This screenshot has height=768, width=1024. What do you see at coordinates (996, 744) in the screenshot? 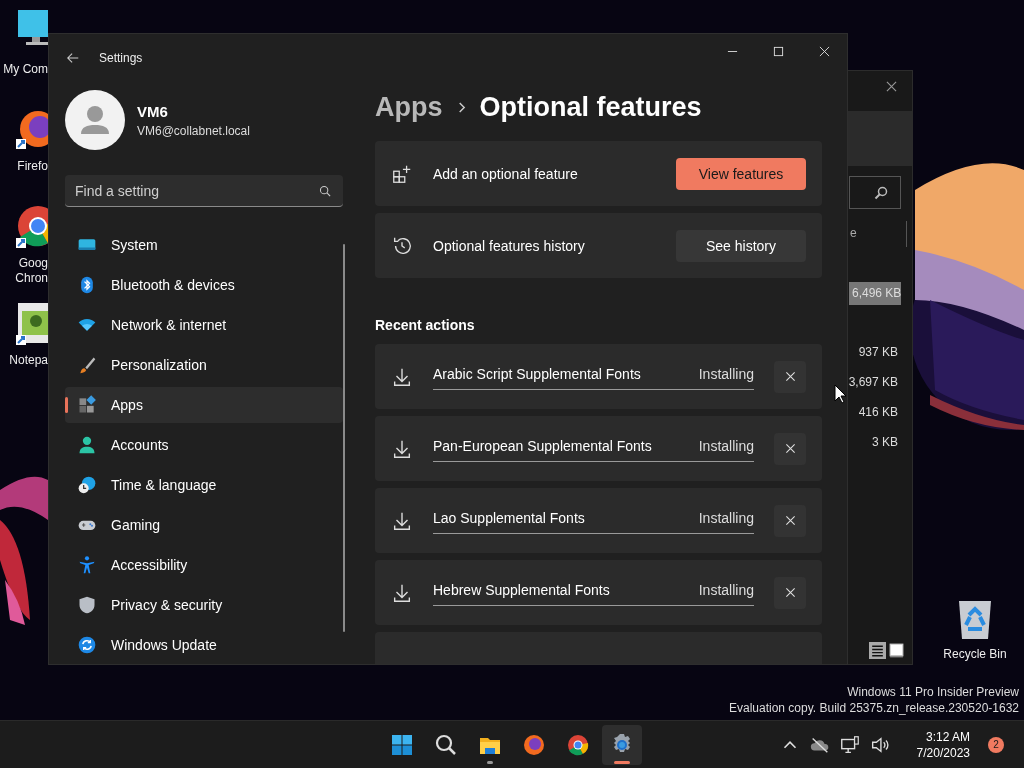
I see `notification-badge: 2` at bounding box center [996, 744].